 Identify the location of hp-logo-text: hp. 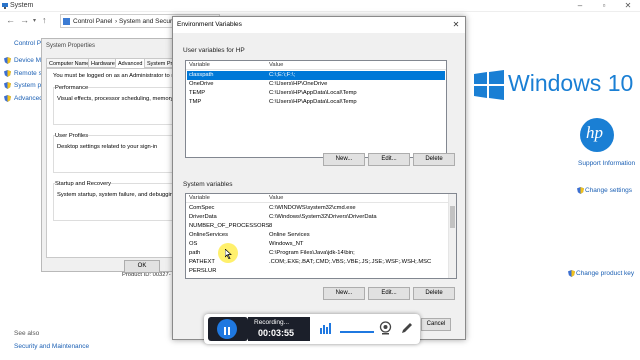
(594, 132).